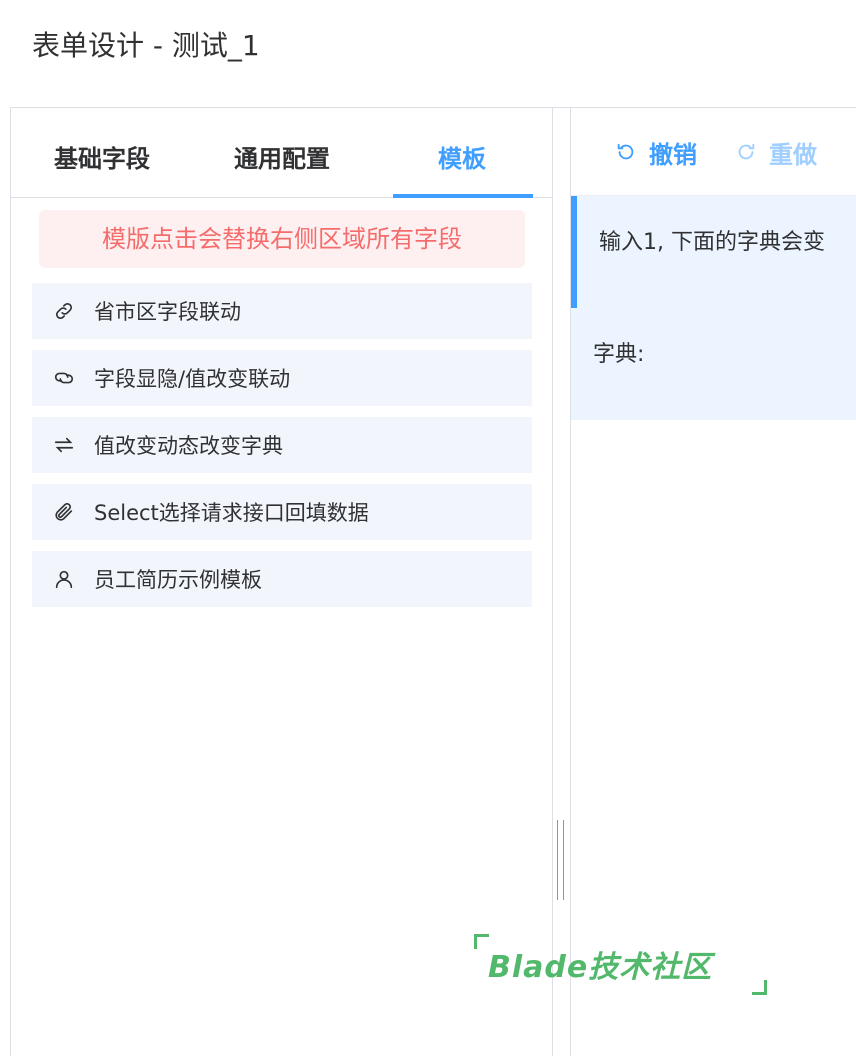 This screenshot has height=1056, width=856. I want to click on template-item-dynamic-dict: 值改变动态改变字典, so click(282, 445).